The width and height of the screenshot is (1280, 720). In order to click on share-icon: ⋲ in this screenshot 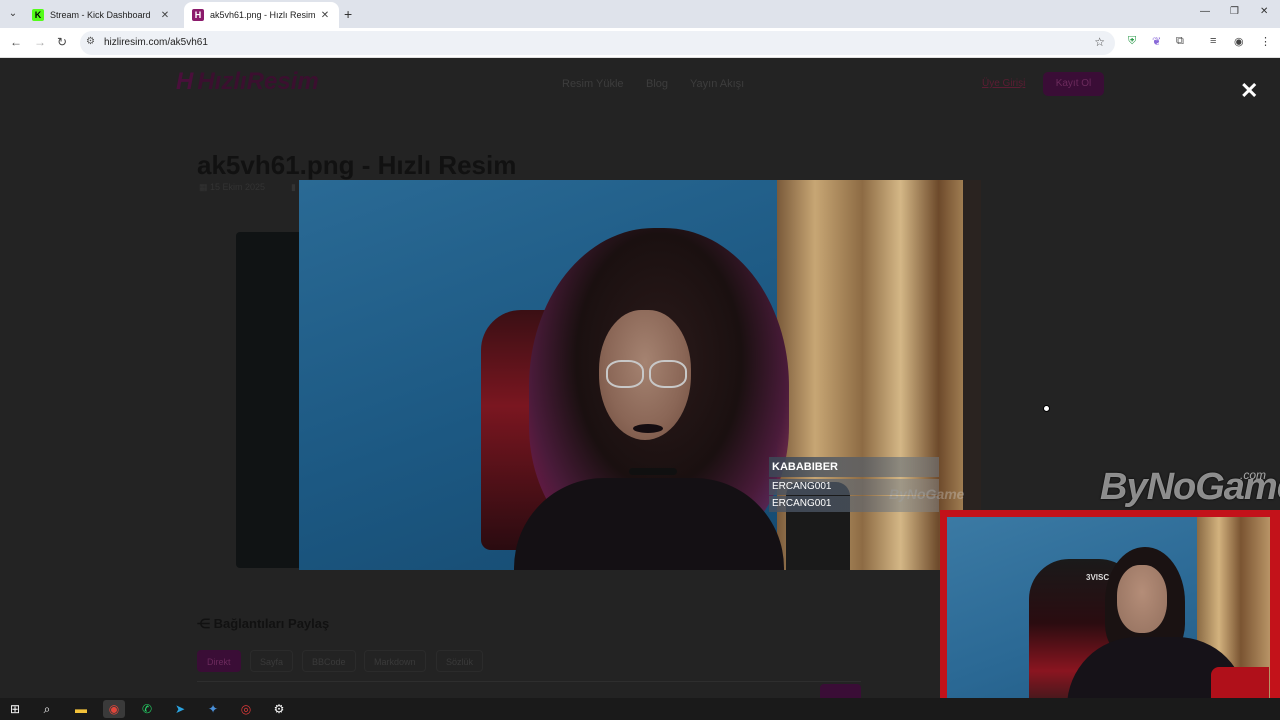, I will do `click(205, 623)`.